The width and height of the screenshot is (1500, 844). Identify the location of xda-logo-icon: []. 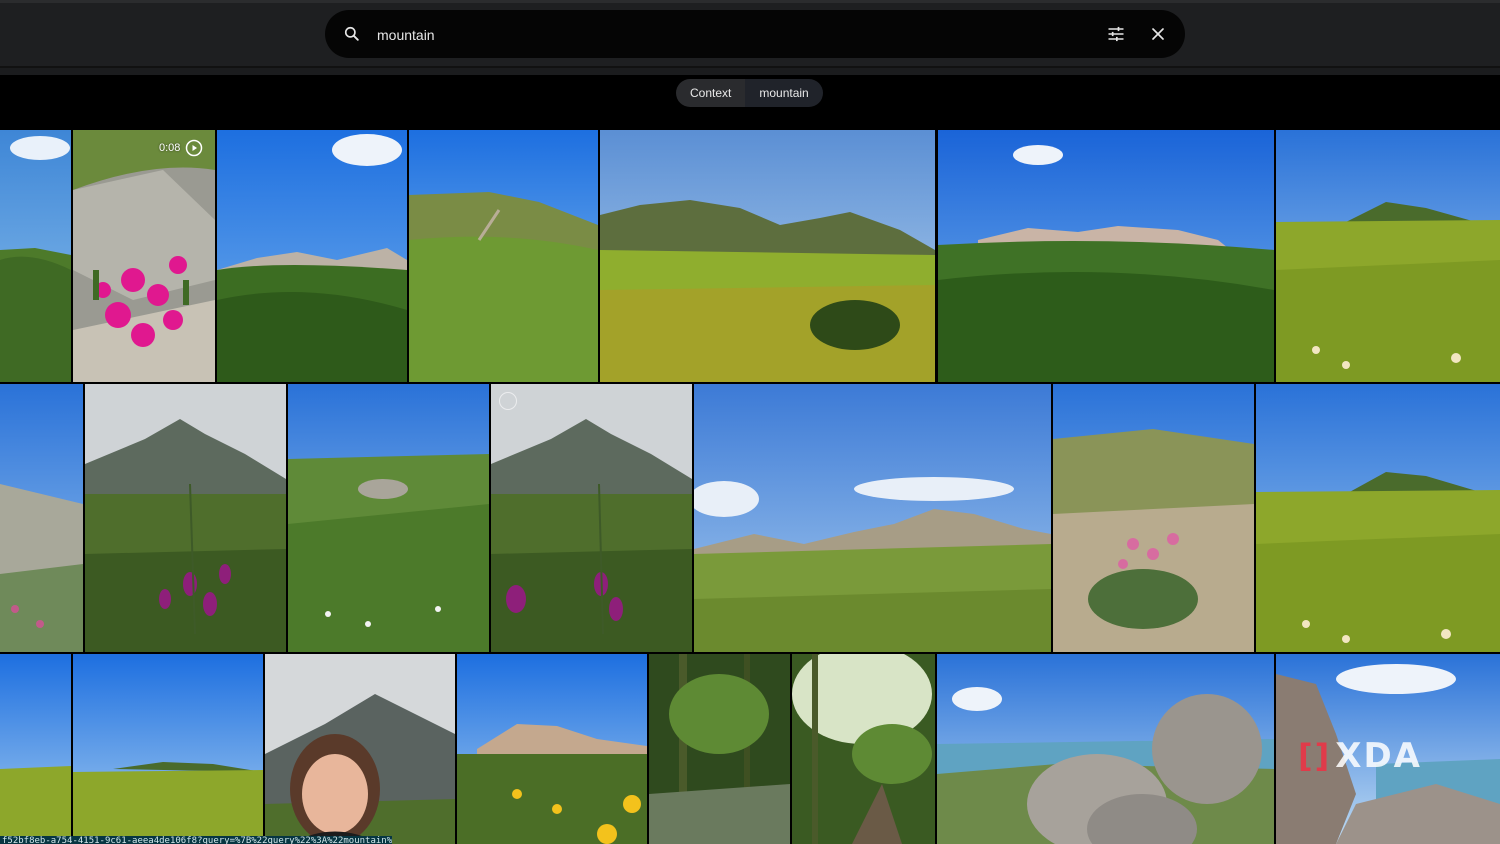
(1315, 756).